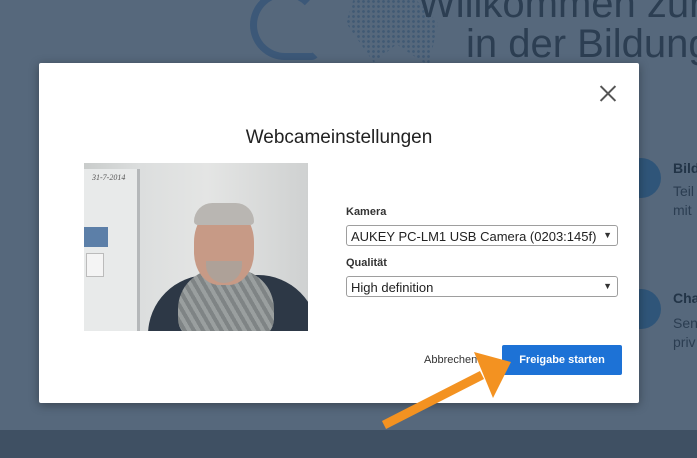 This screenshot has height=458, width=697. Describe the element at coordinates (562, 360) in the screenshot. I see `start-sharing-button: Freigabe starten` at that location.